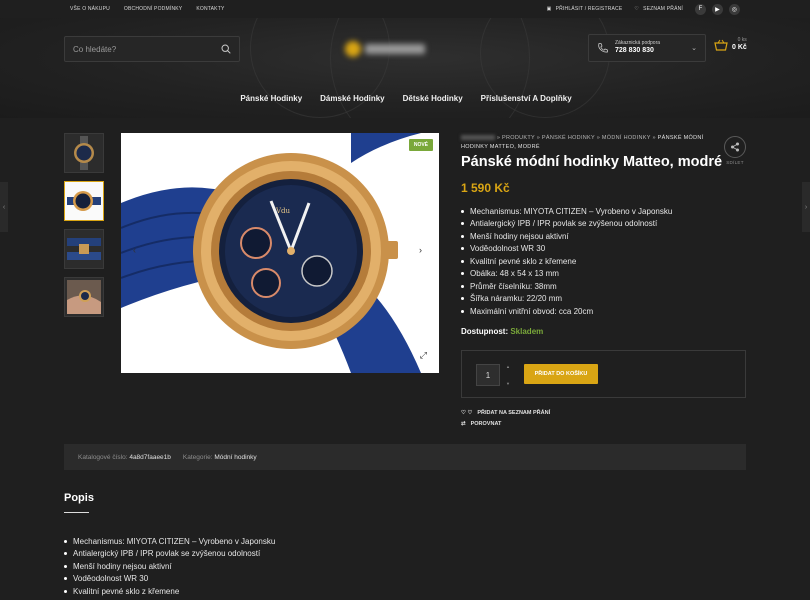  Describe the element at coordinates (717, 9) in the screenshot. I see `youtube-icon: ▶` at that location.